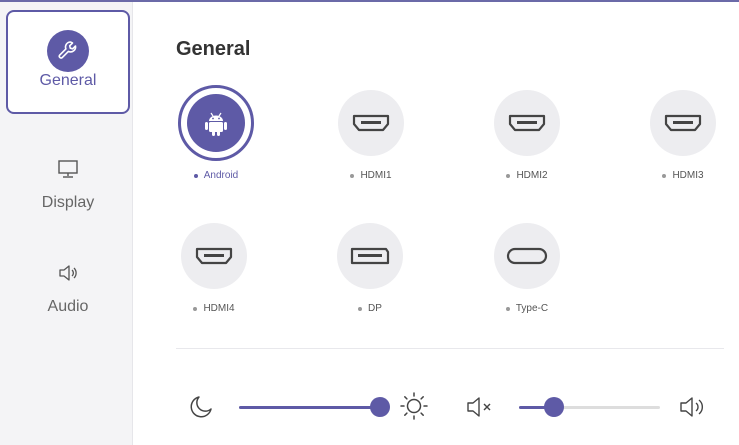 Image resolution: width=739 pixels, height=445 pixels. I want to click on wrench-icon, so click(68, 51).